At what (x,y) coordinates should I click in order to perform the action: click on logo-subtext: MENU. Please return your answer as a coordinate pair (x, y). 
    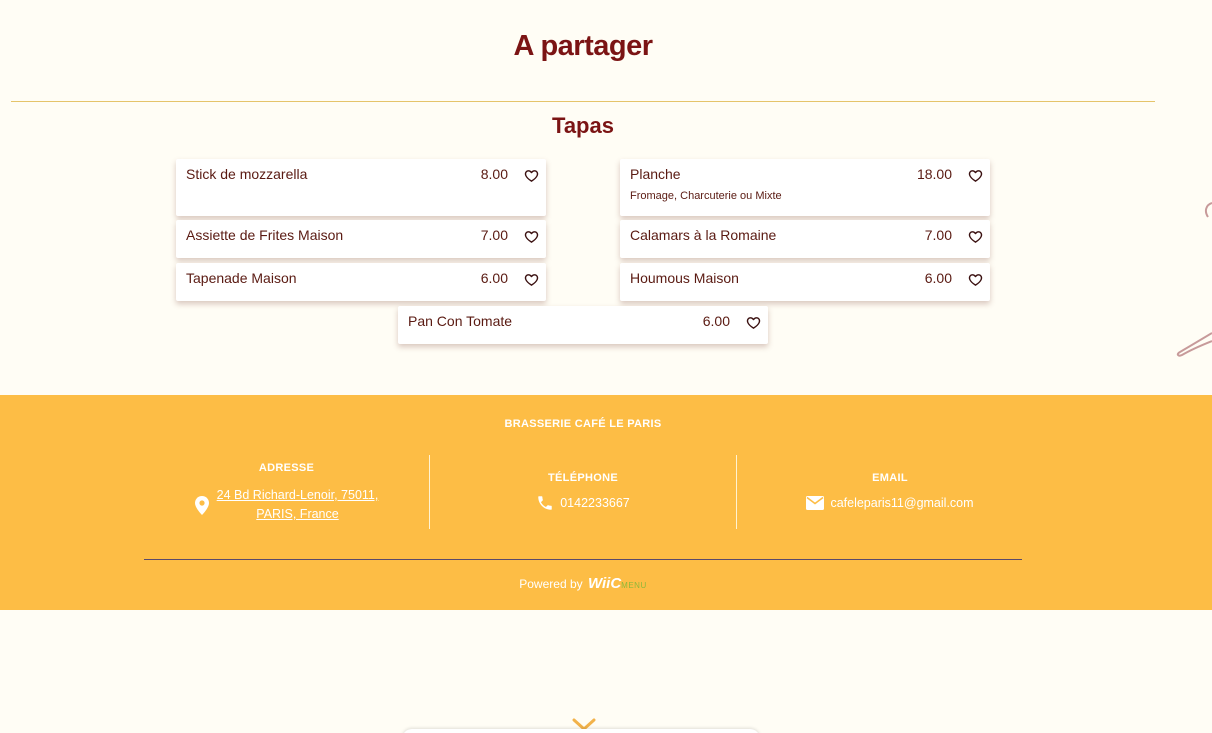
    Looking at the image, I should click on (634, 585).